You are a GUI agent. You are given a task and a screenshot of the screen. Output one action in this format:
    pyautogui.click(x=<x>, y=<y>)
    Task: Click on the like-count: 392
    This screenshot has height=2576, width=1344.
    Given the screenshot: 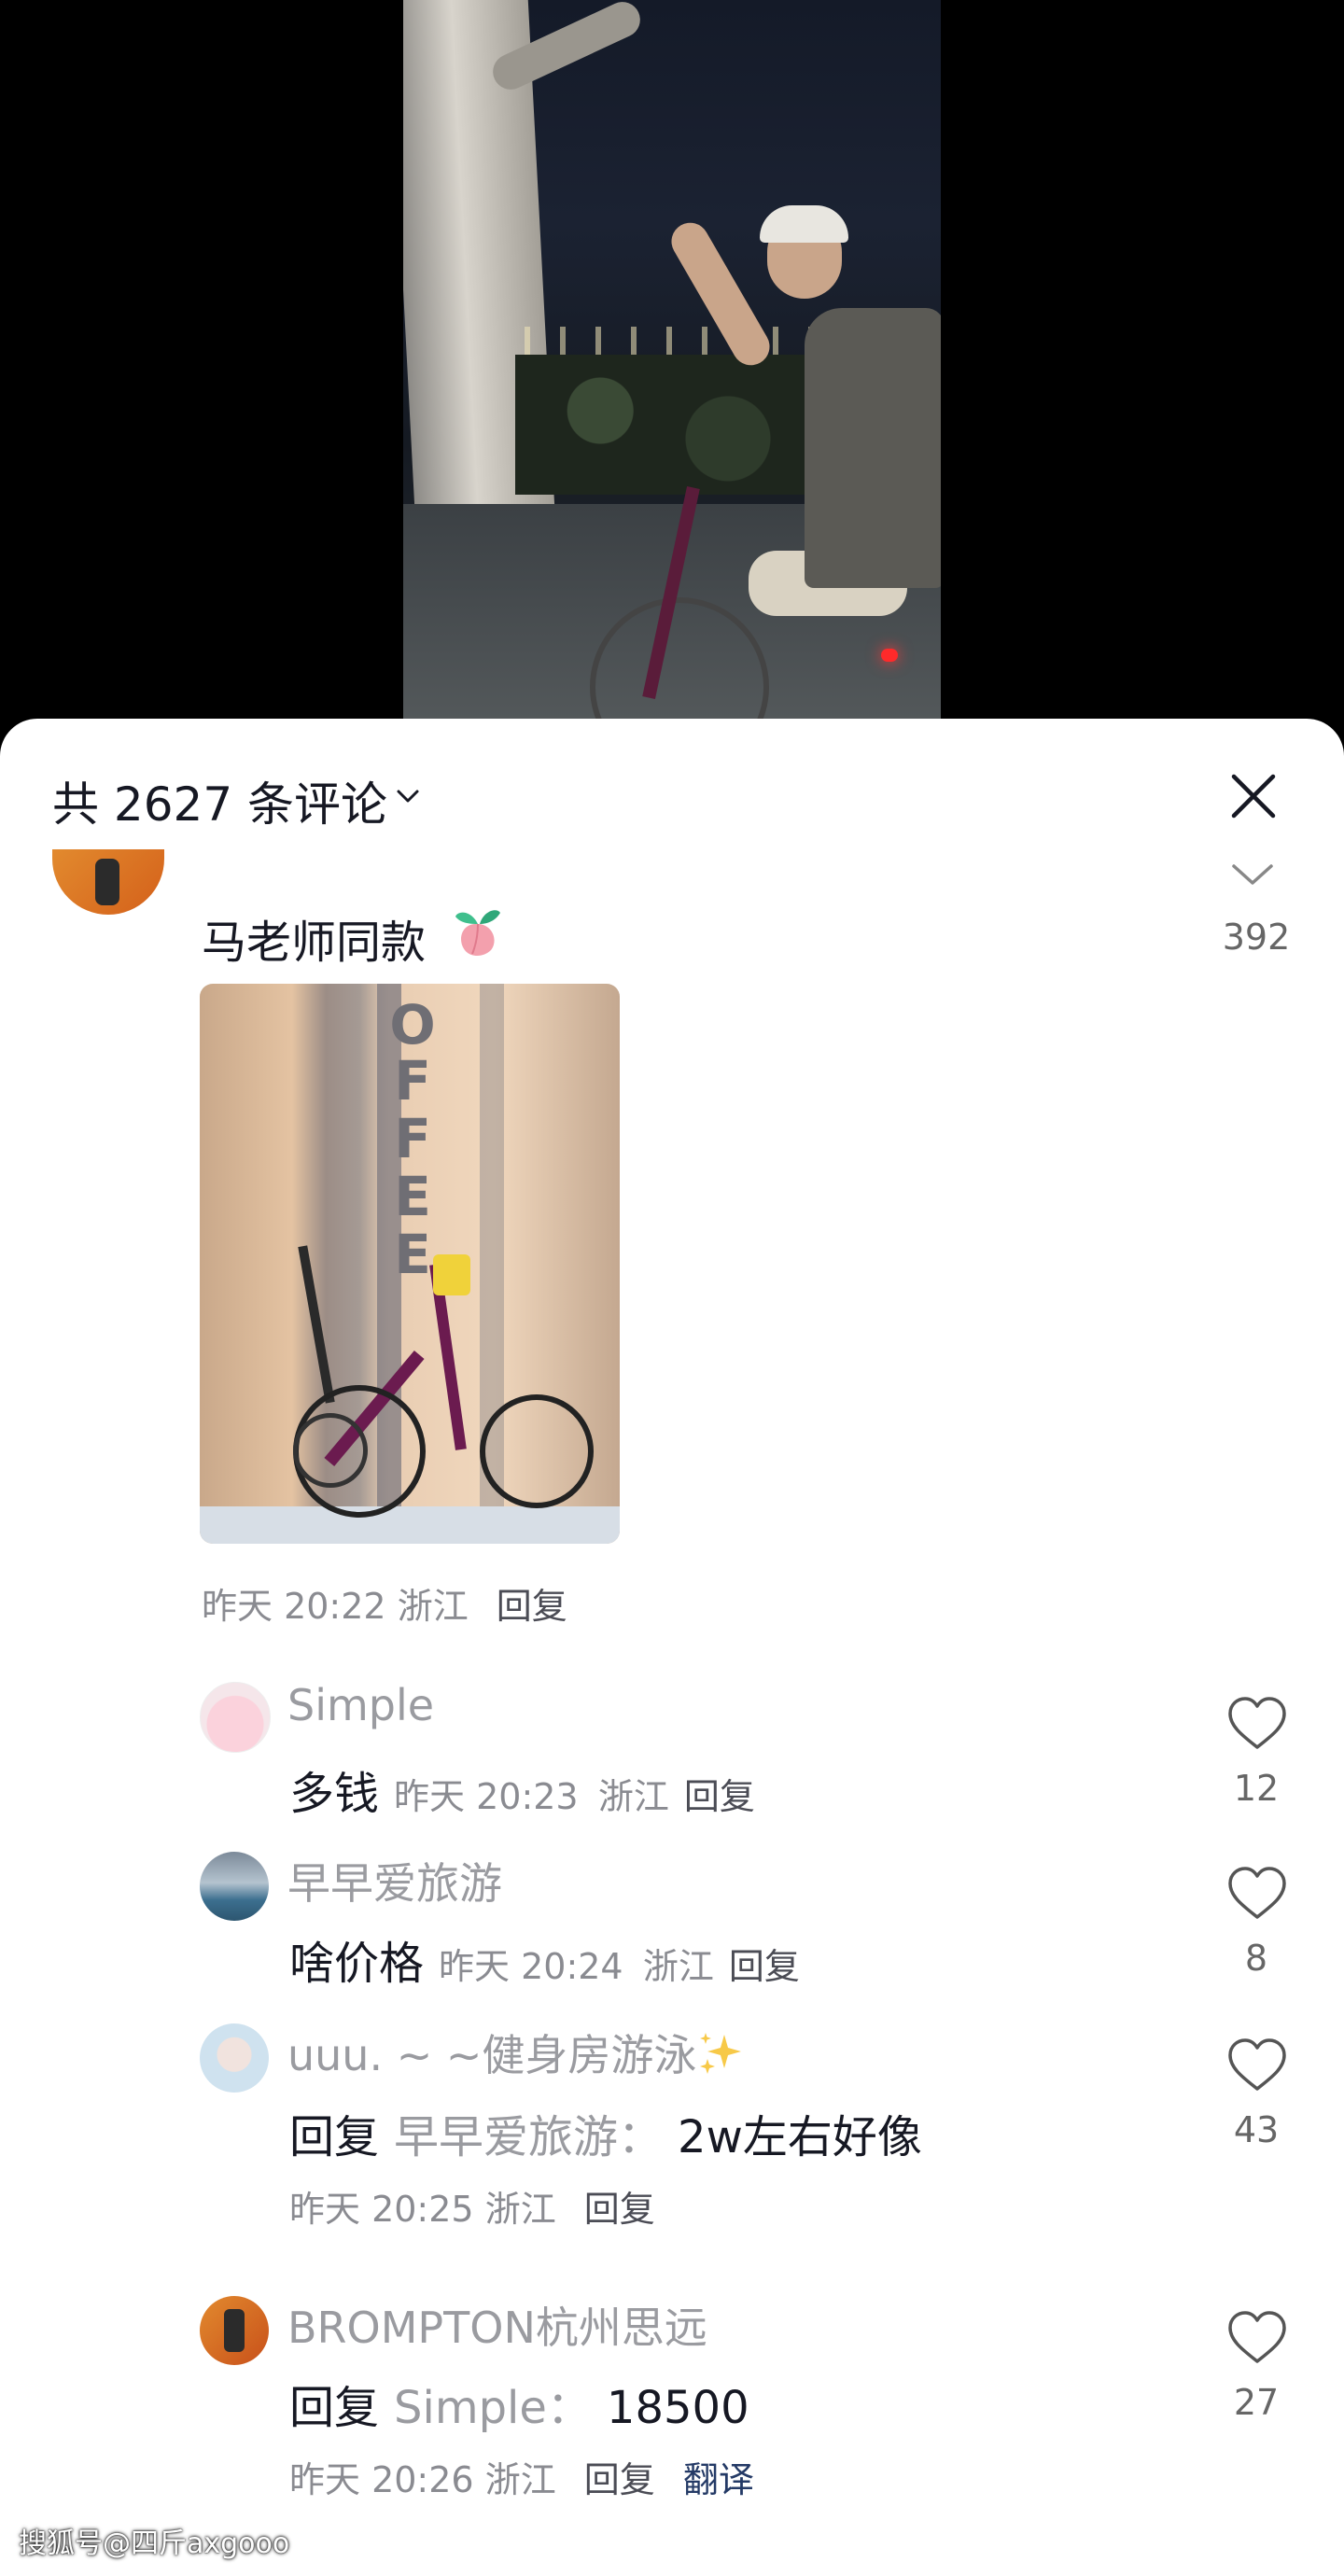 What is the action you would take?
    pyautogui.click(x=1256, y=937)
    